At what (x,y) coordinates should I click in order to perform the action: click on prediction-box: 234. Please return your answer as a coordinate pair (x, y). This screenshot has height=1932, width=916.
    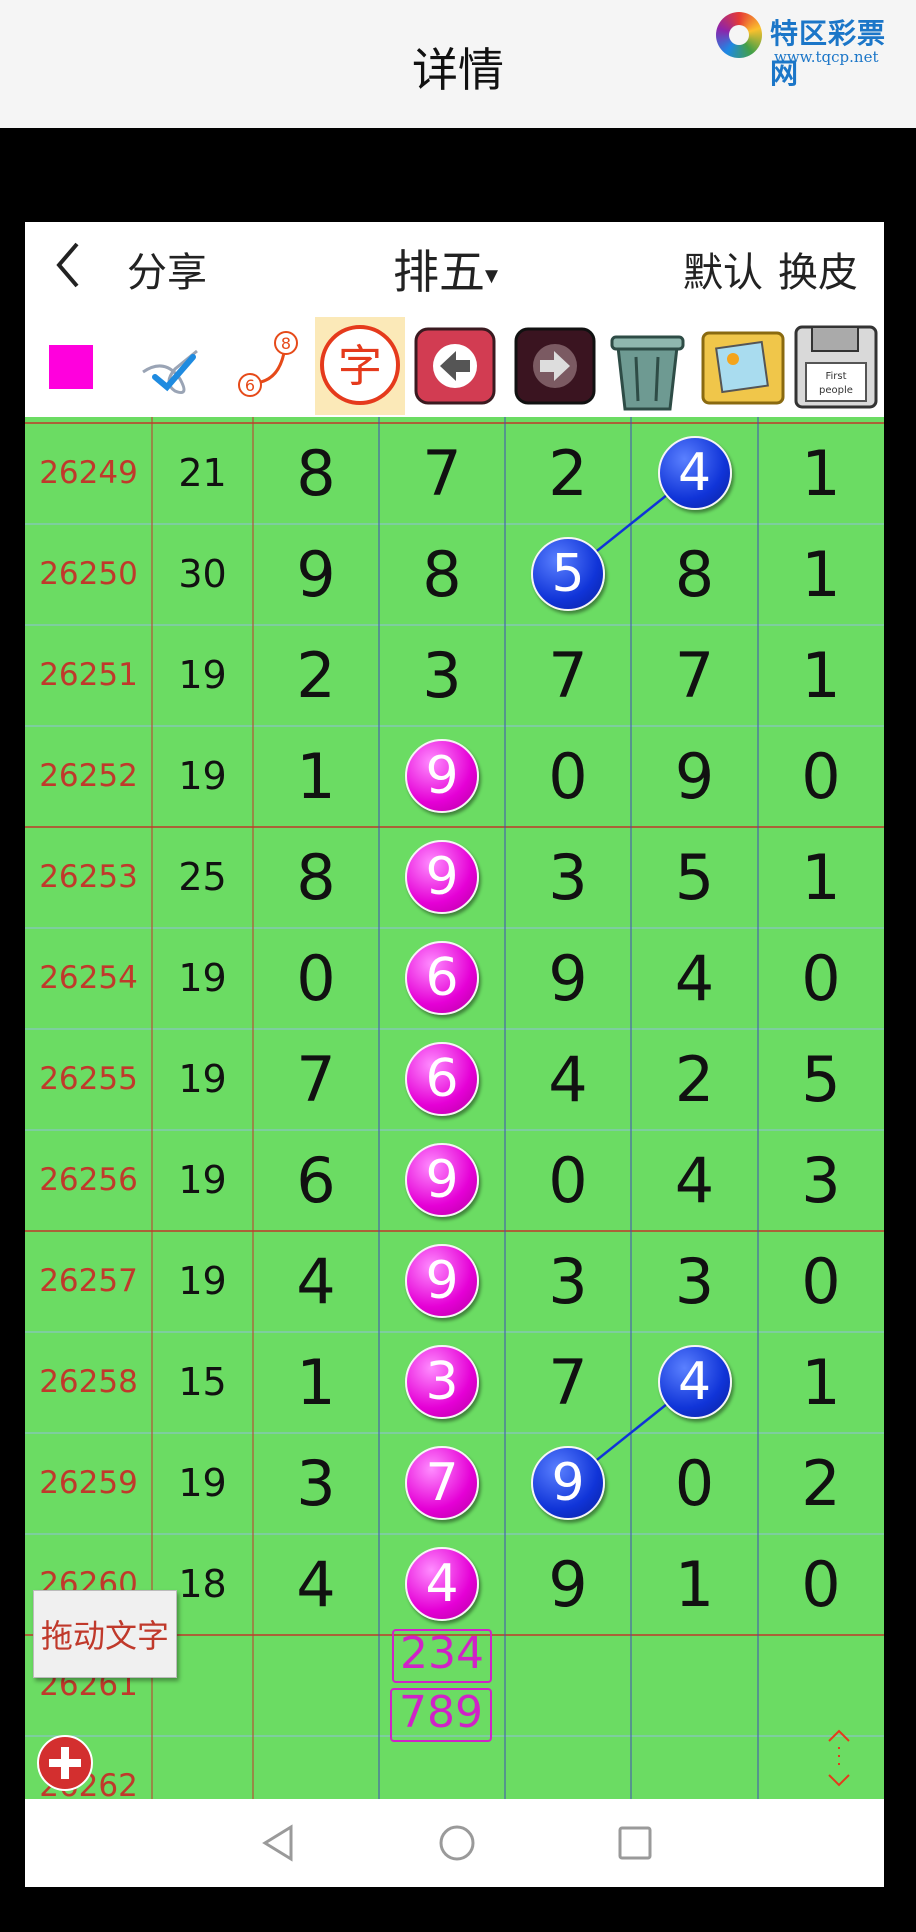
    Looking at the image, I should click on (442, 1656).